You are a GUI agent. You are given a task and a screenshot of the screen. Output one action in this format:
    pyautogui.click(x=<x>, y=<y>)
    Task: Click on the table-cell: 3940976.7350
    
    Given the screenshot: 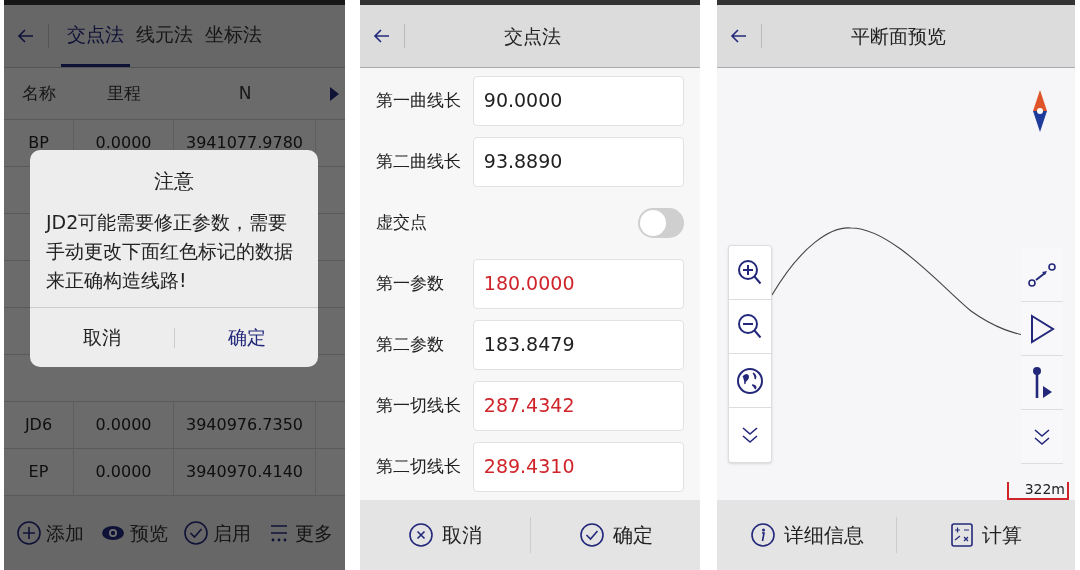 What is the action you would take?
    pyautogui.click(x=245, y=425)
    